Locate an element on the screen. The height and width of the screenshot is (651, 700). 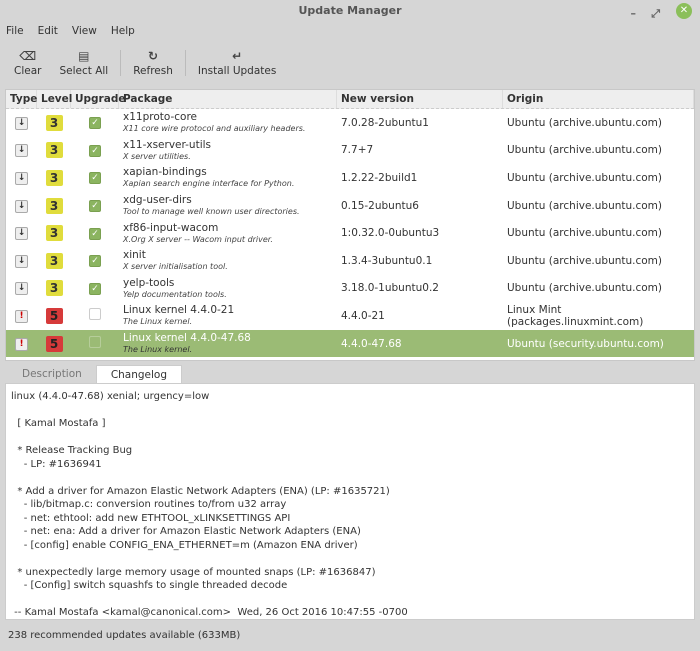
new-version: 3.18.0-1ubuntu0.2 is located at coordinates (390, 288).